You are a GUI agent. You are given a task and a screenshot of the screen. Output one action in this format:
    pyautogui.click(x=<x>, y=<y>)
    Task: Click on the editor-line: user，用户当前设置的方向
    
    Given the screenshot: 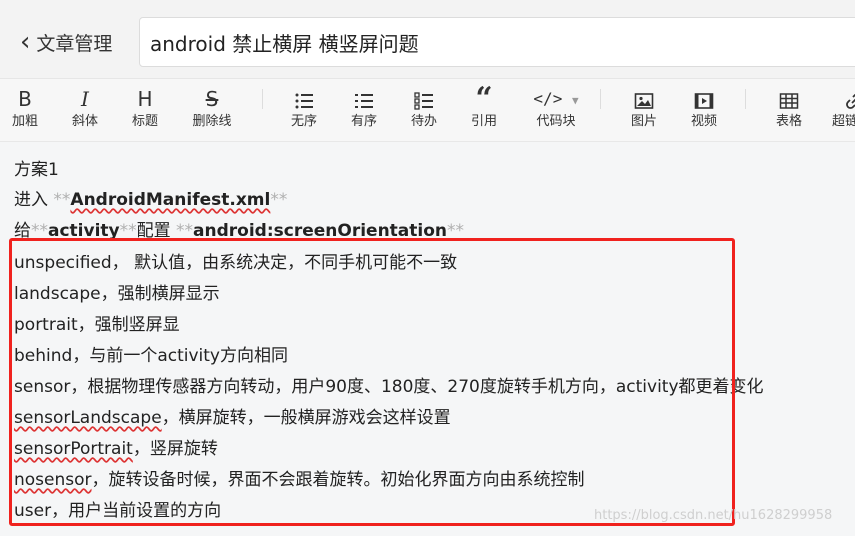 What is the action you would take?
    pyautogui.click(x=117, y=511)
    